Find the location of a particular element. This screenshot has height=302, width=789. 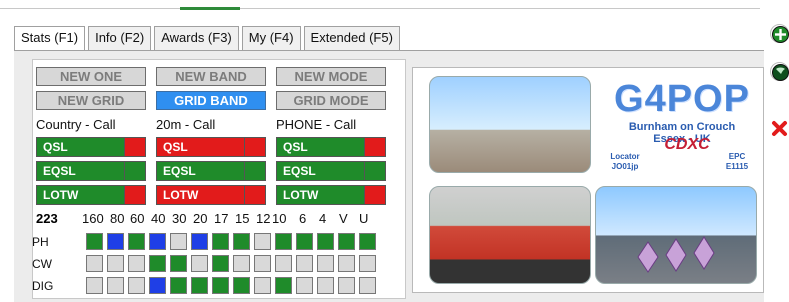

band-qsl-flag is located at coordinates (254, 147).